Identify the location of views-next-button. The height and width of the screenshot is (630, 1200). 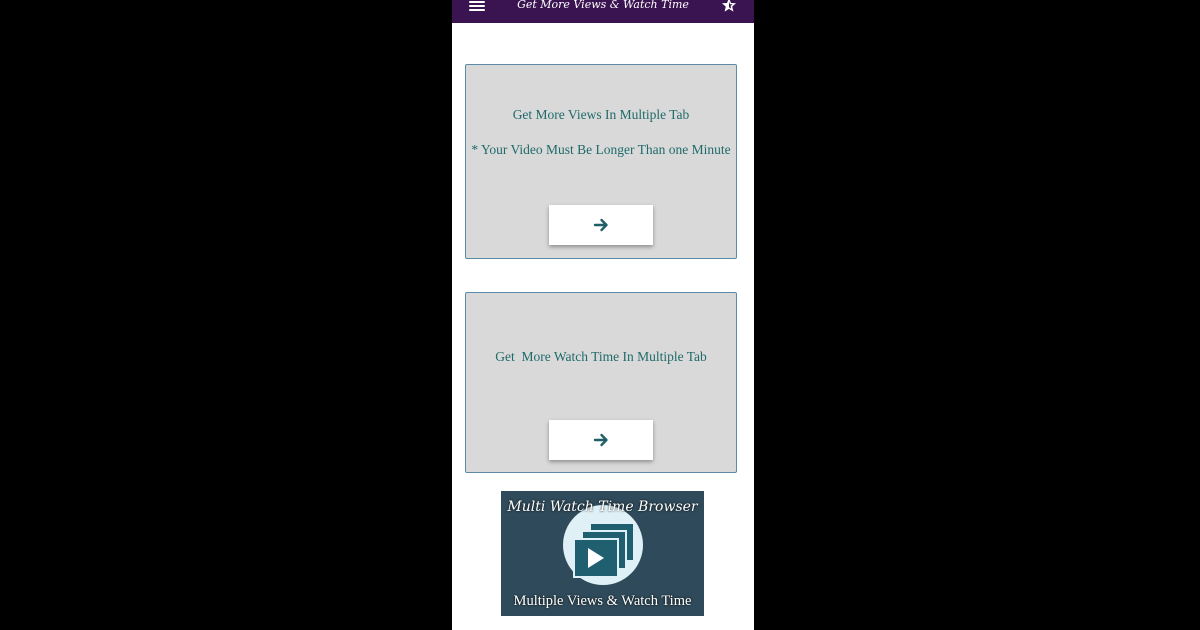
(601, 225).